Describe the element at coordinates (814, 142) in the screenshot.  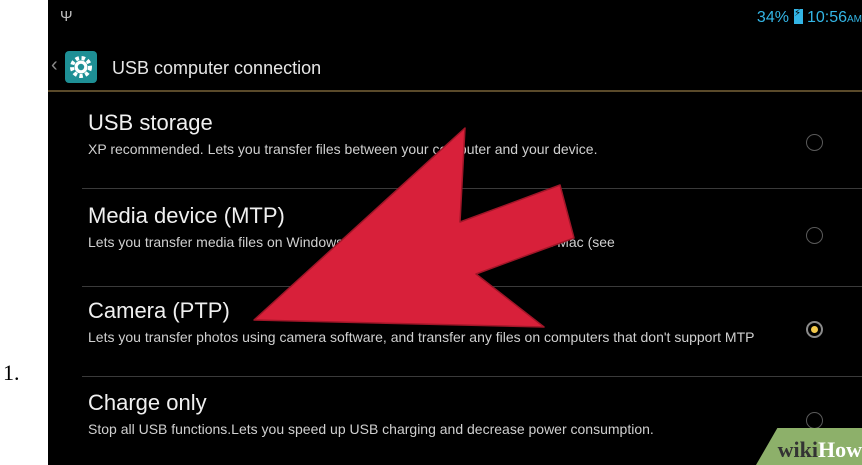
I see `radio-usb-storage` at that location.